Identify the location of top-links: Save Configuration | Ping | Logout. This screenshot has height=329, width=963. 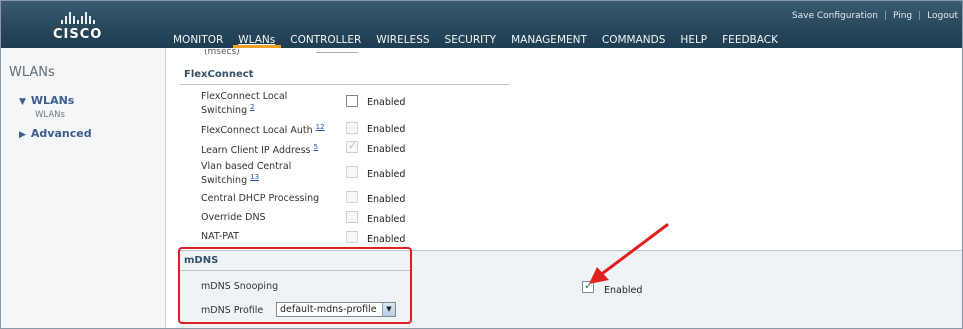
(875, 16).